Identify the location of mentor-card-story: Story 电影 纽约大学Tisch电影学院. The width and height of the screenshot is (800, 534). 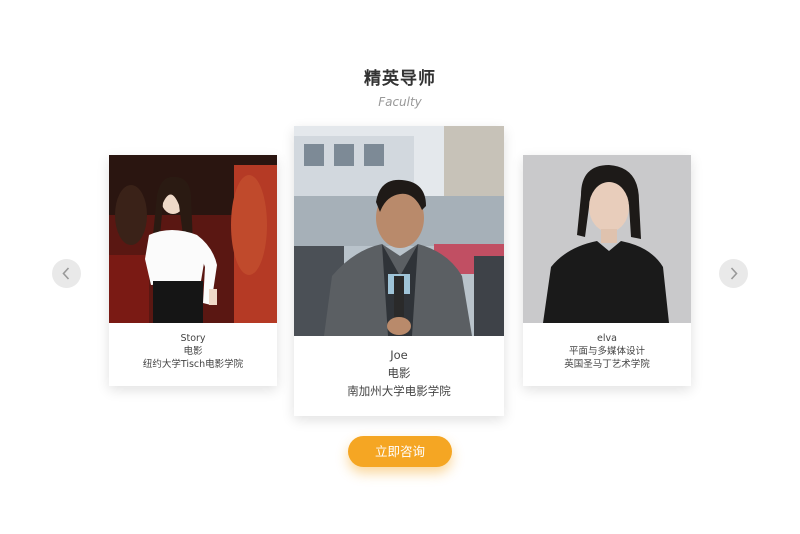
(193, 270).